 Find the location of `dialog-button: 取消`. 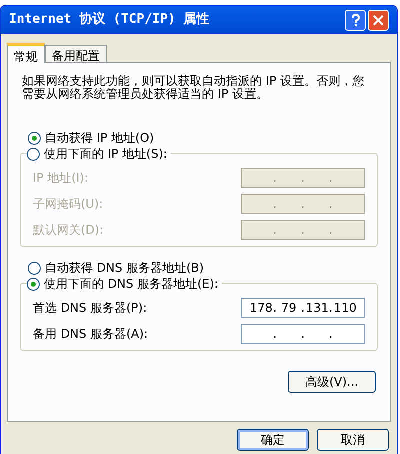

dialog-button: 取消 is located at coordinates (353, 440).